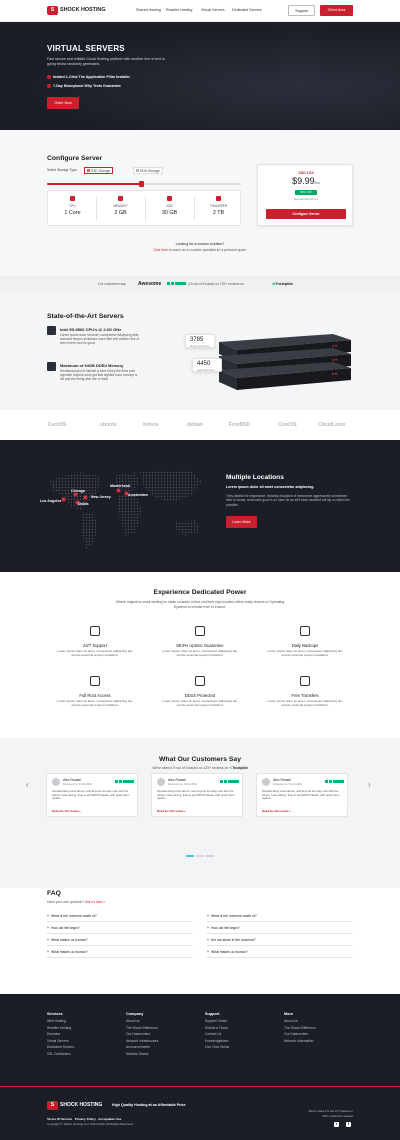 The image size is (400, 1140). Describe the element at coordinates (142, 1047) in the screenshot. I see `footer-link: Announcements` at that location.